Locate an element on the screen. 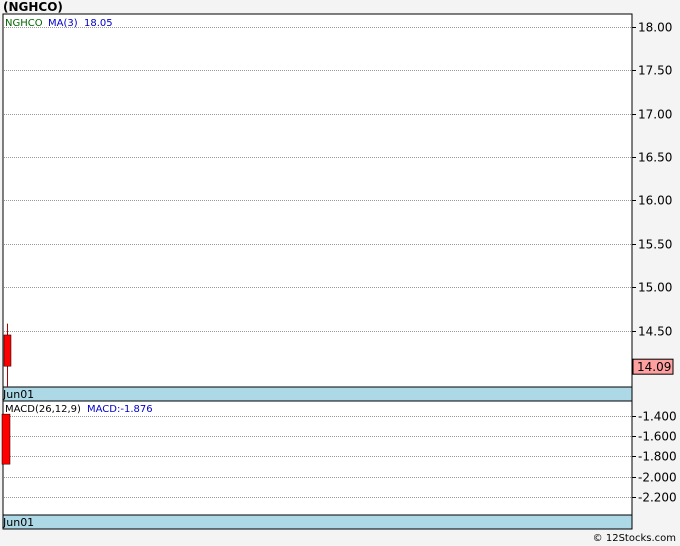  footer-credit: © 12Stocks.com is located at coordinates (634, 538).